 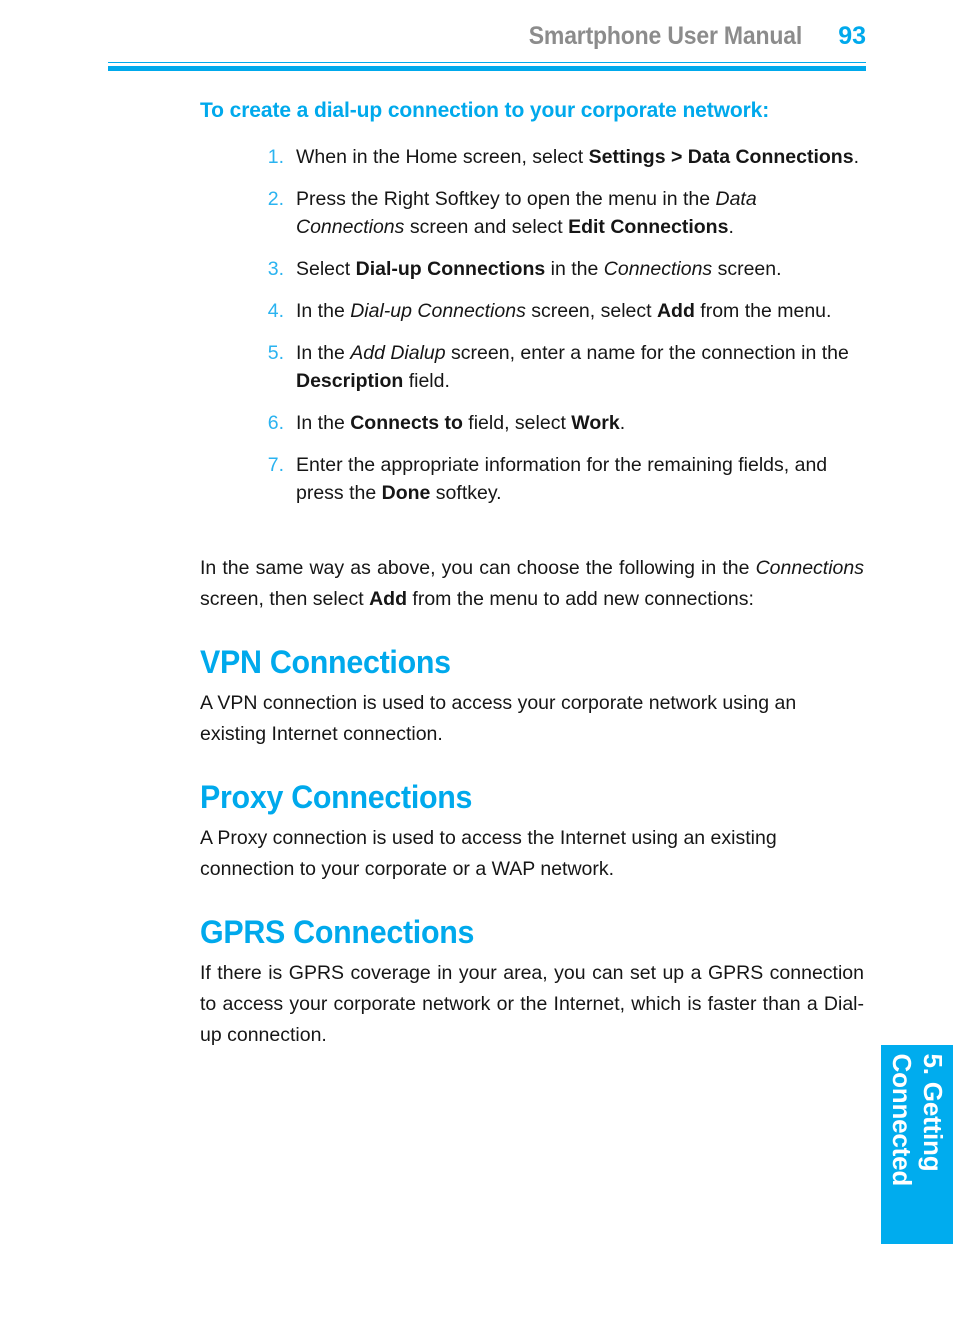 What do you see at coordinates (665, 36) in the screenshot?
I see `header-title: Smartphone User Manual` at bounding box center [665, 36].